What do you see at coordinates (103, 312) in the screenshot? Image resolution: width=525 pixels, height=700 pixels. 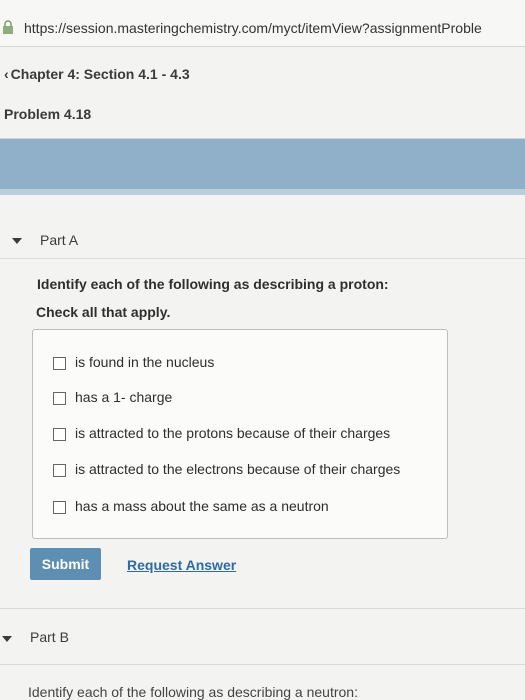 I see `instruction-text: Check all that apply.` at bounding box center [103, 312].